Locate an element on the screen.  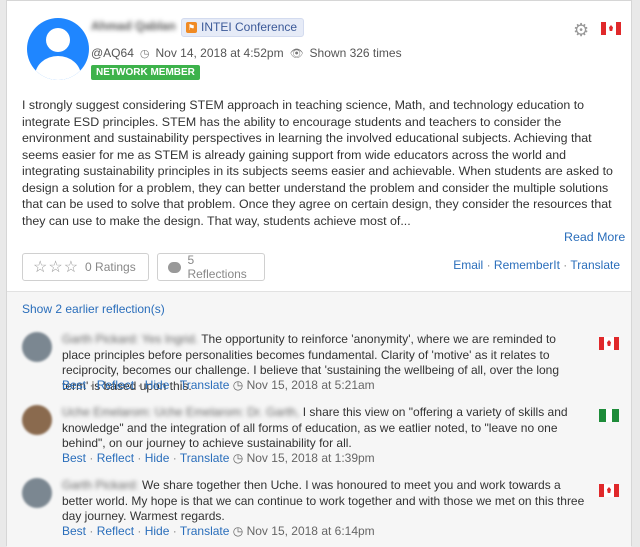
email-link: Email is located at coordinates (468, 265).